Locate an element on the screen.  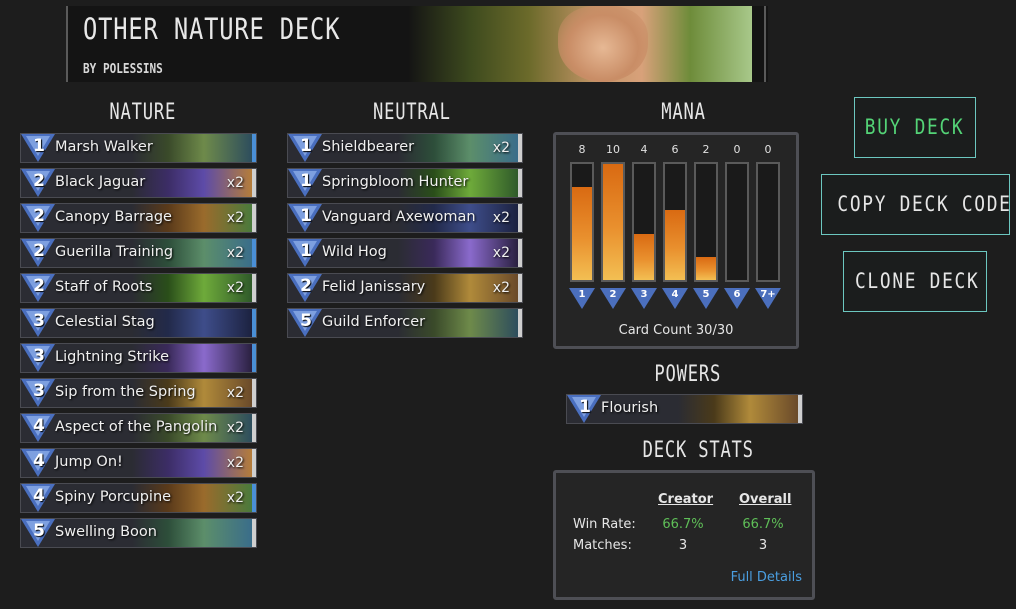
mana-count: 0 is located at coordinates (768, 149).